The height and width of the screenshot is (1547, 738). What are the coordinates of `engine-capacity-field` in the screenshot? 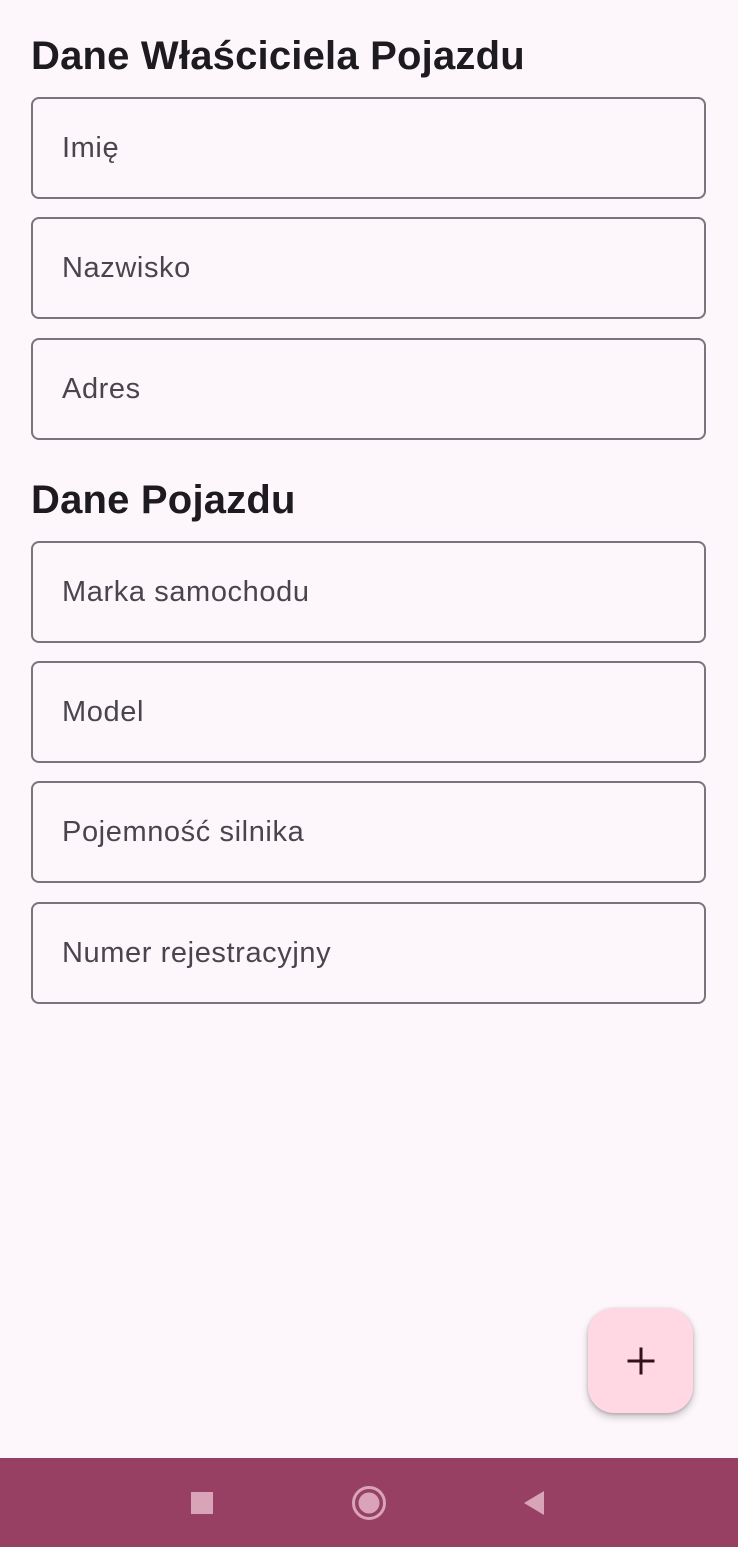 It's located at (368, 832).